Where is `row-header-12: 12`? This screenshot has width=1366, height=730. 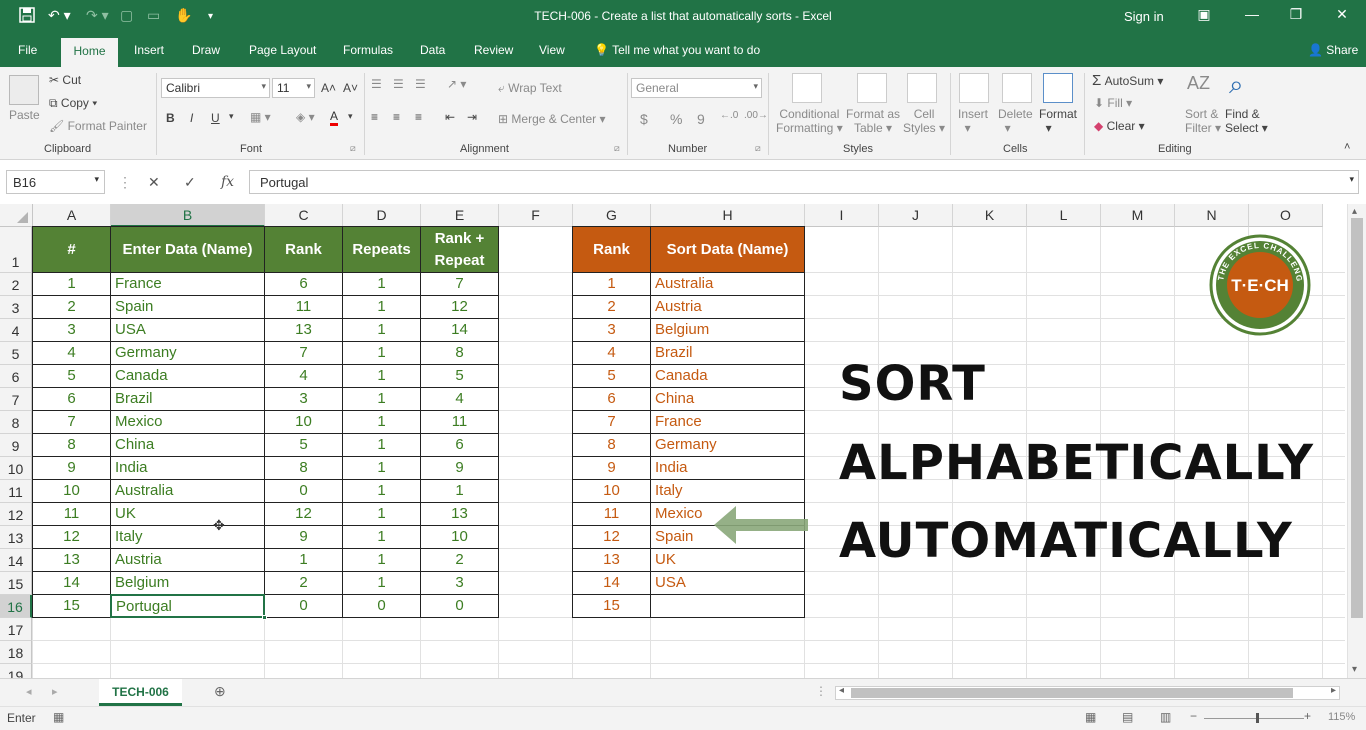
row-header-12: 12 is located at coordinates (16, 514).